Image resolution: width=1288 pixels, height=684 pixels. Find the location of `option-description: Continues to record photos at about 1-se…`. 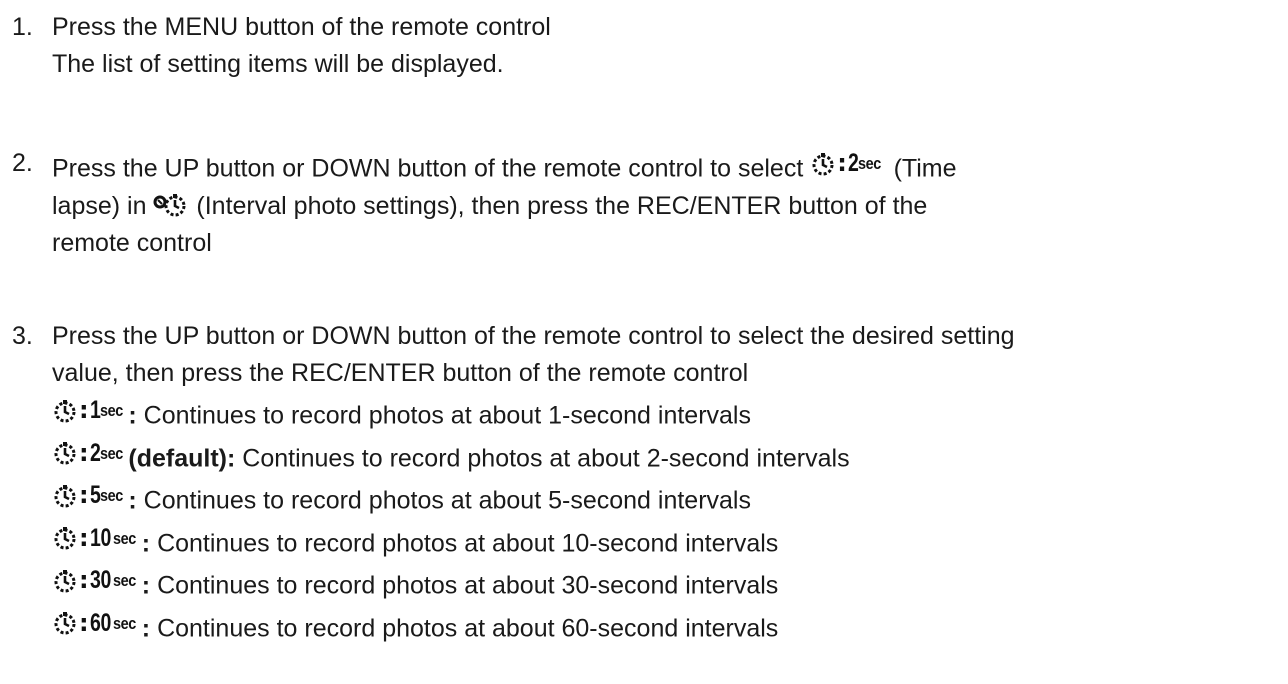

option-description: Continues to record photos at about 1-se… is located at coordinates (443, 415).